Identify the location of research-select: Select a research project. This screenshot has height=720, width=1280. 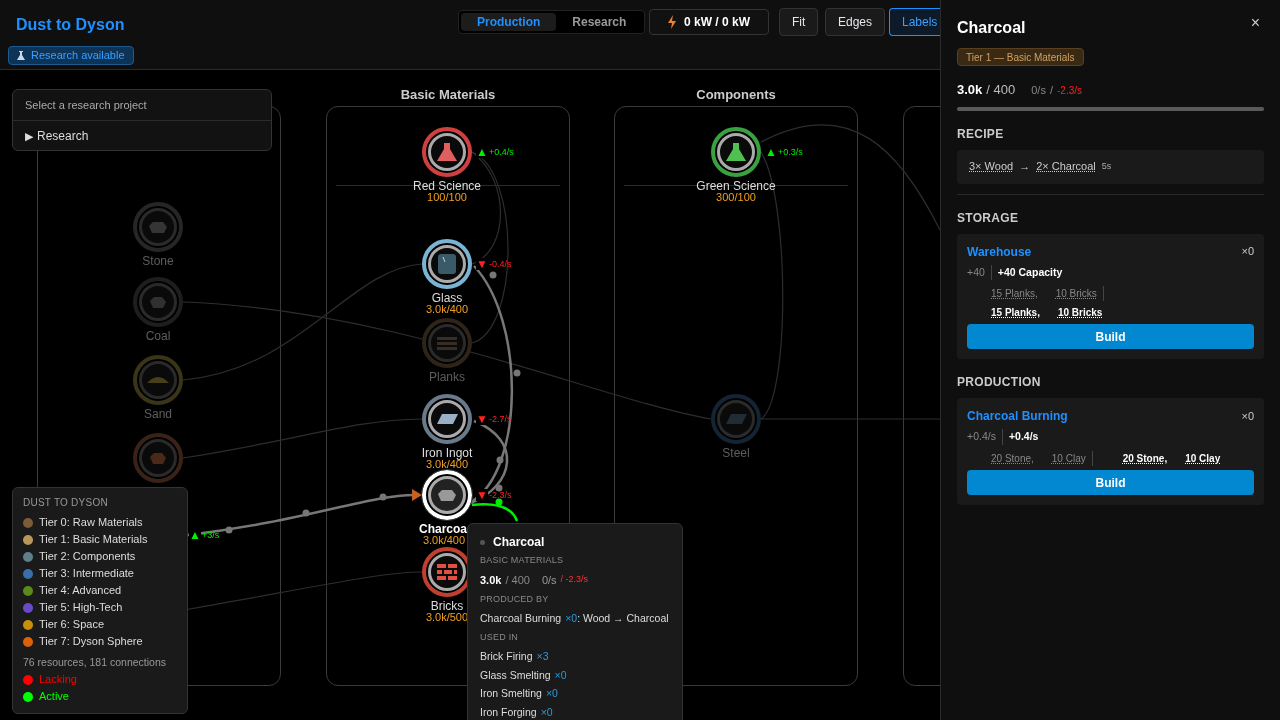
(142, 105).